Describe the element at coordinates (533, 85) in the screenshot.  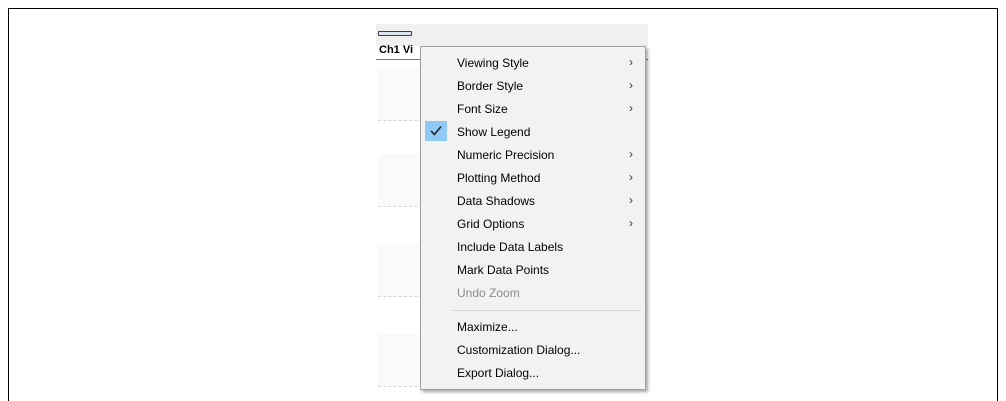
I see `menu-item-border-style: Border Style ›` at that location.